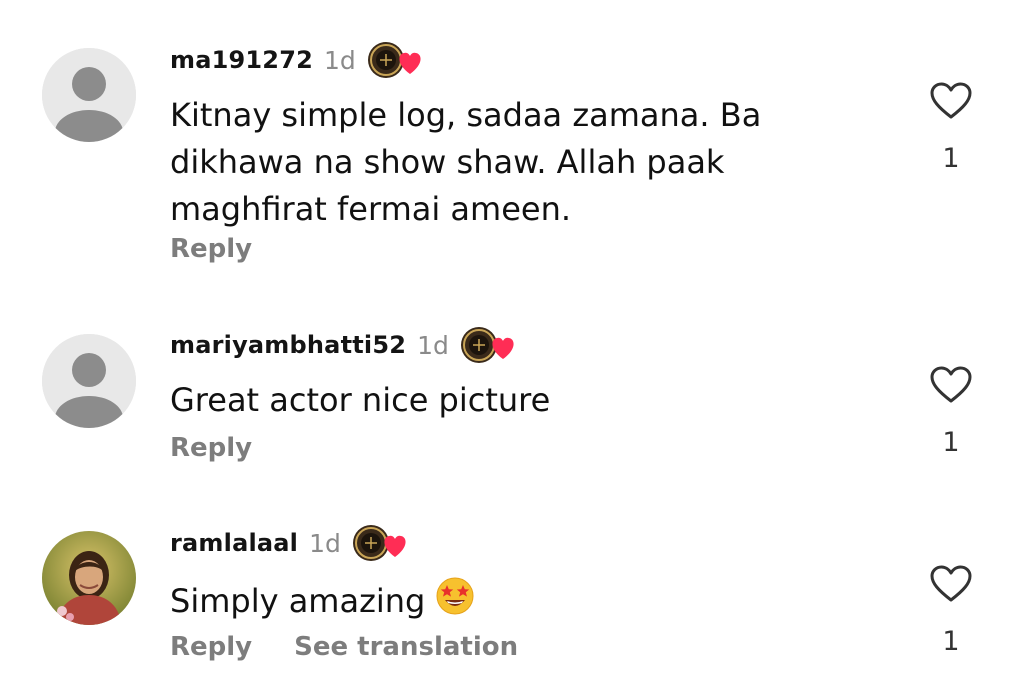 This screenshot has width=1024, height=691. What do you see at coordinates (288, 345) in the screenshot?
I see `username: mariyambhatti52` at bounding box center [288, 345].